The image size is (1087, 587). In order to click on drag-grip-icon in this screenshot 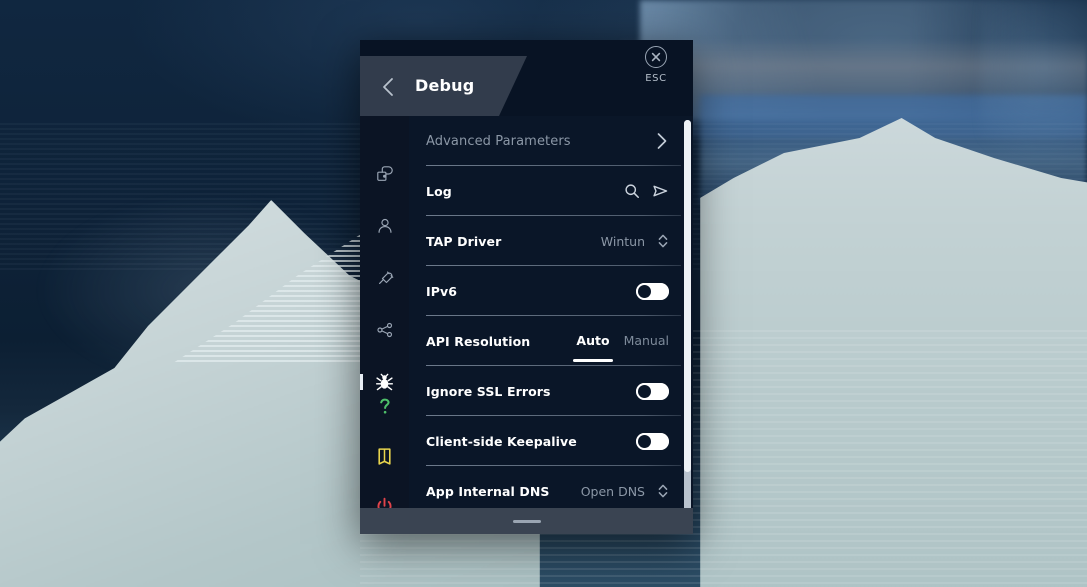, I will do `click(526, 521)`.